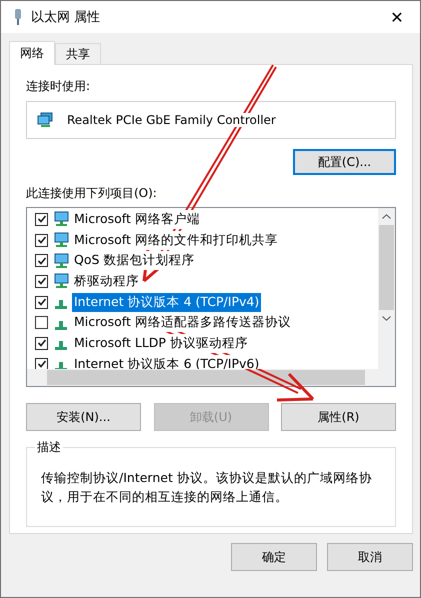 The width and height of the screenshot is (421, 598). I want to click on vertical-scrollbar, so click(386, 288).